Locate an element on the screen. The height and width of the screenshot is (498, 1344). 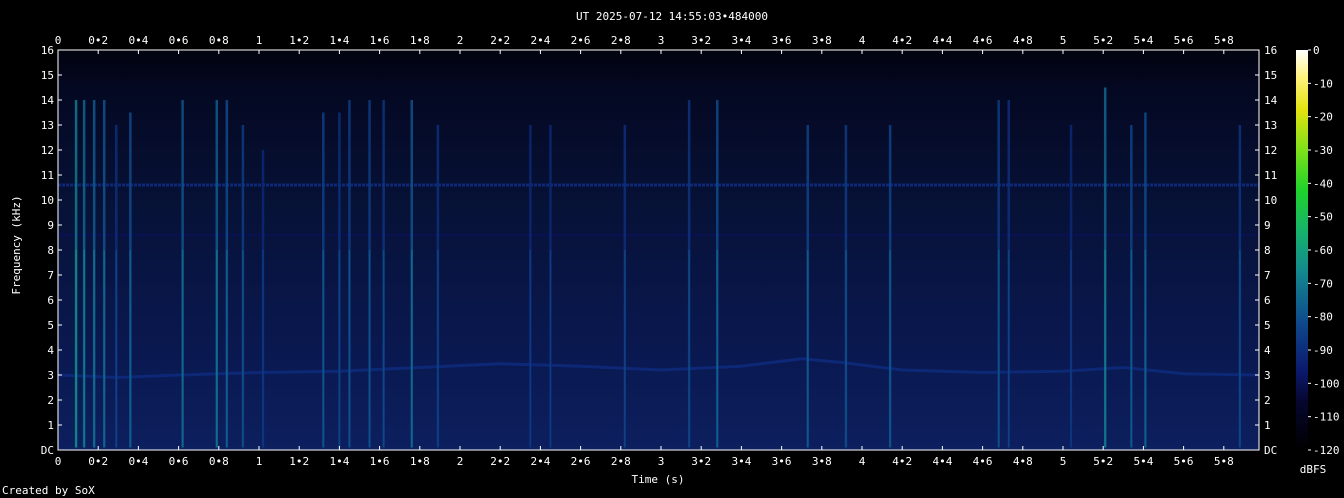
x-tick-label-top: 1•2 is located at coordinates (299, 40).